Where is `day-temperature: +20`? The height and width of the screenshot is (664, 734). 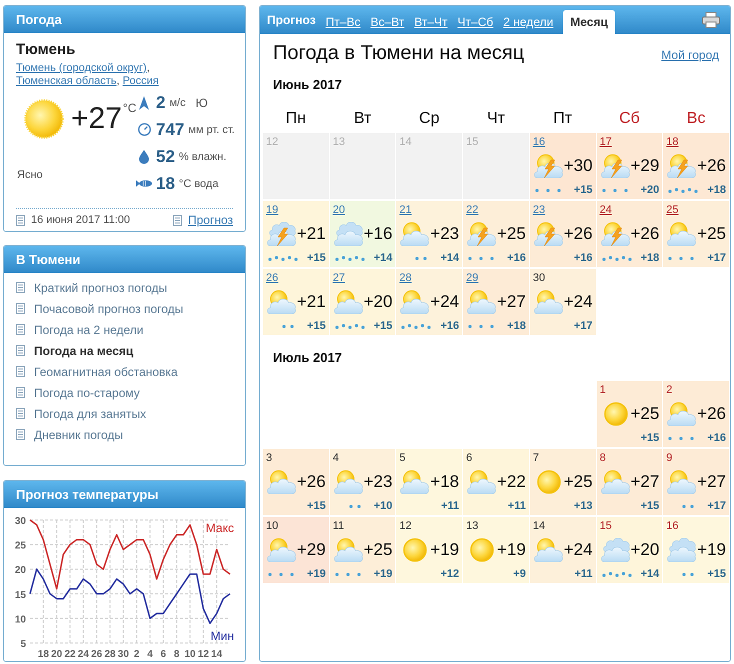 day-temperature: +20 is located at coordinates (645, 550).